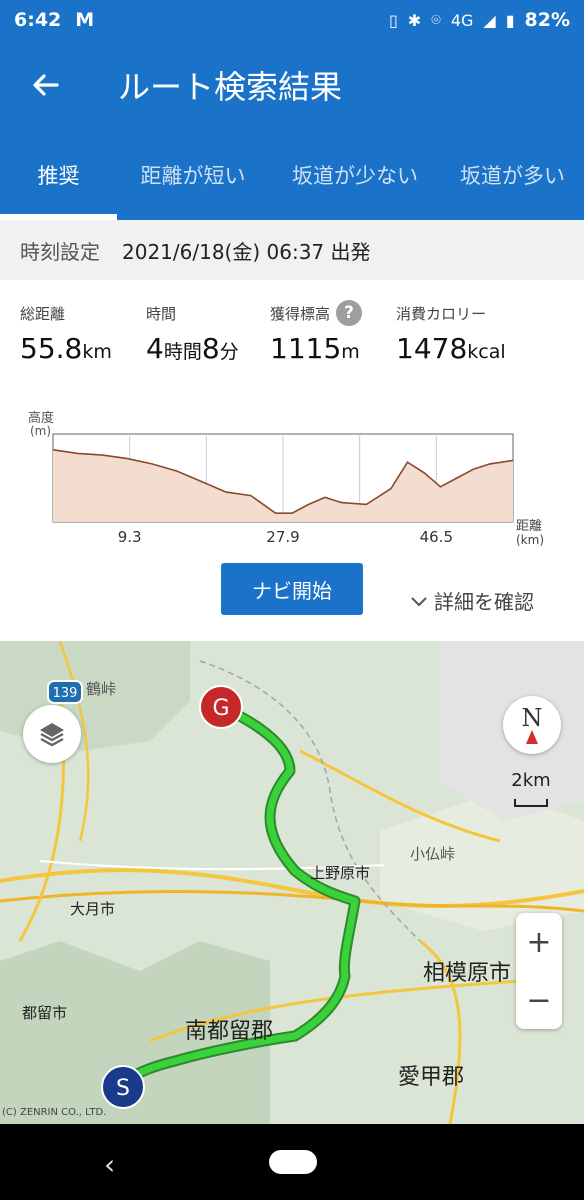  I want to click on map-label: 鶴峠, so click(101, 689).